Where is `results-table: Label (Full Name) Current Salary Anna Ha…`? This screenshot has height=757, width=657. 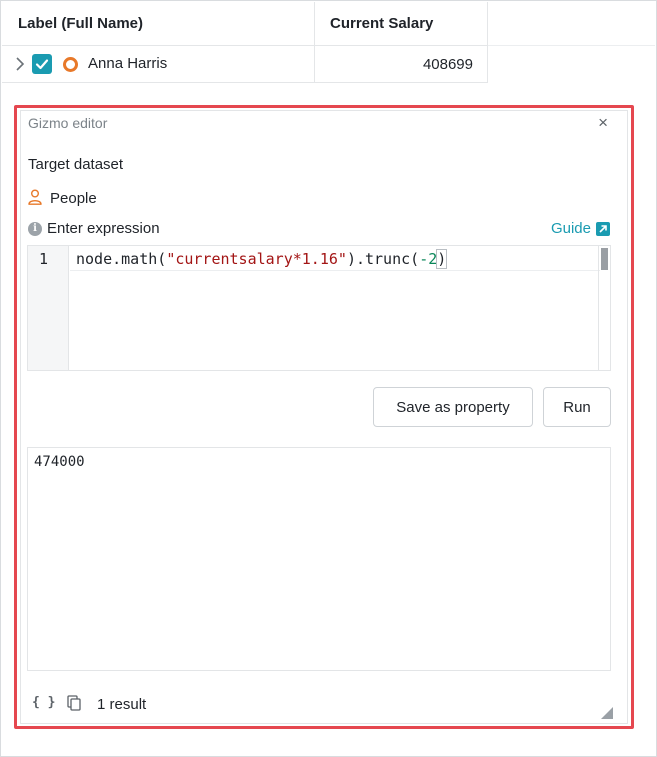
results-table: Label (Full Name) Current Salary Anna Ha… is located at coordinates (245, 42).